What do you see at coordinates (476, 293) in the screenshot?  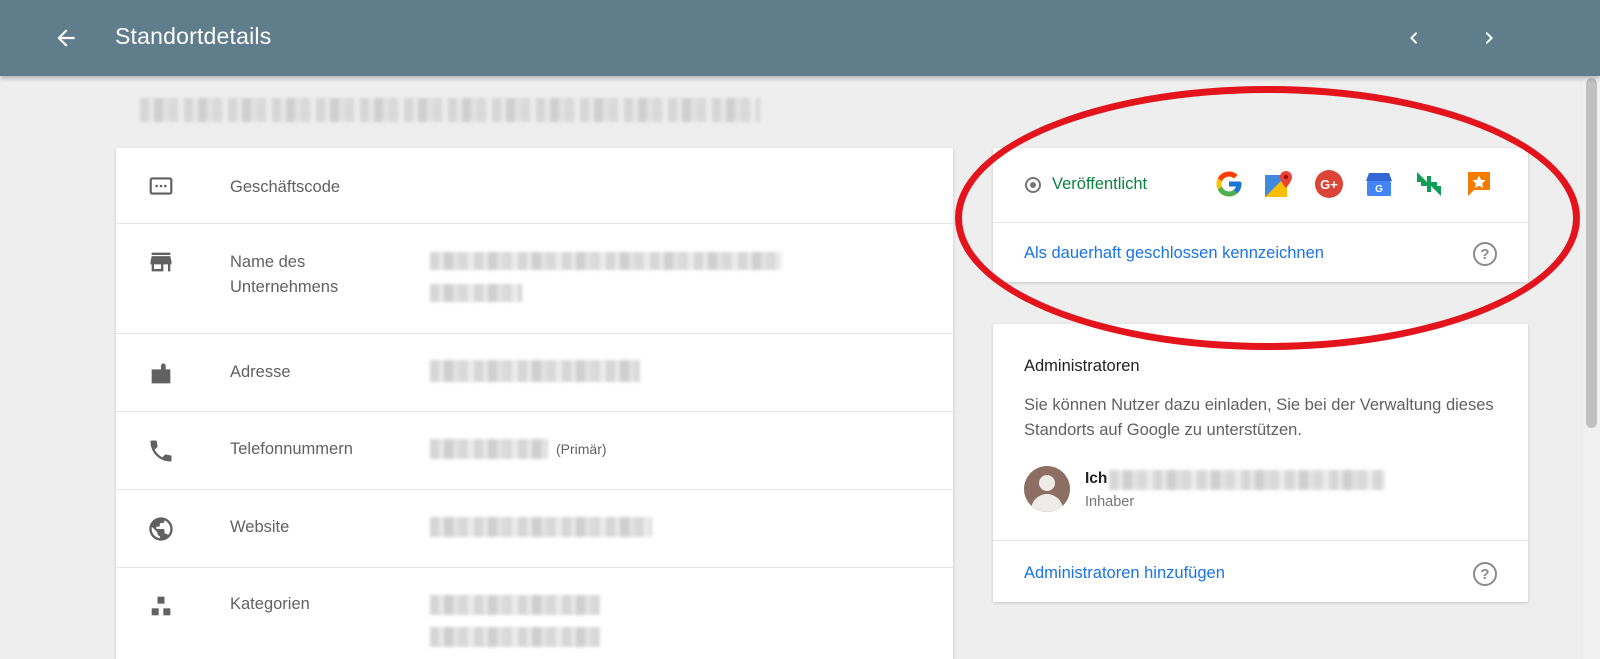 I see `blurred-business-name-line2` at bounding box center [476, 293].